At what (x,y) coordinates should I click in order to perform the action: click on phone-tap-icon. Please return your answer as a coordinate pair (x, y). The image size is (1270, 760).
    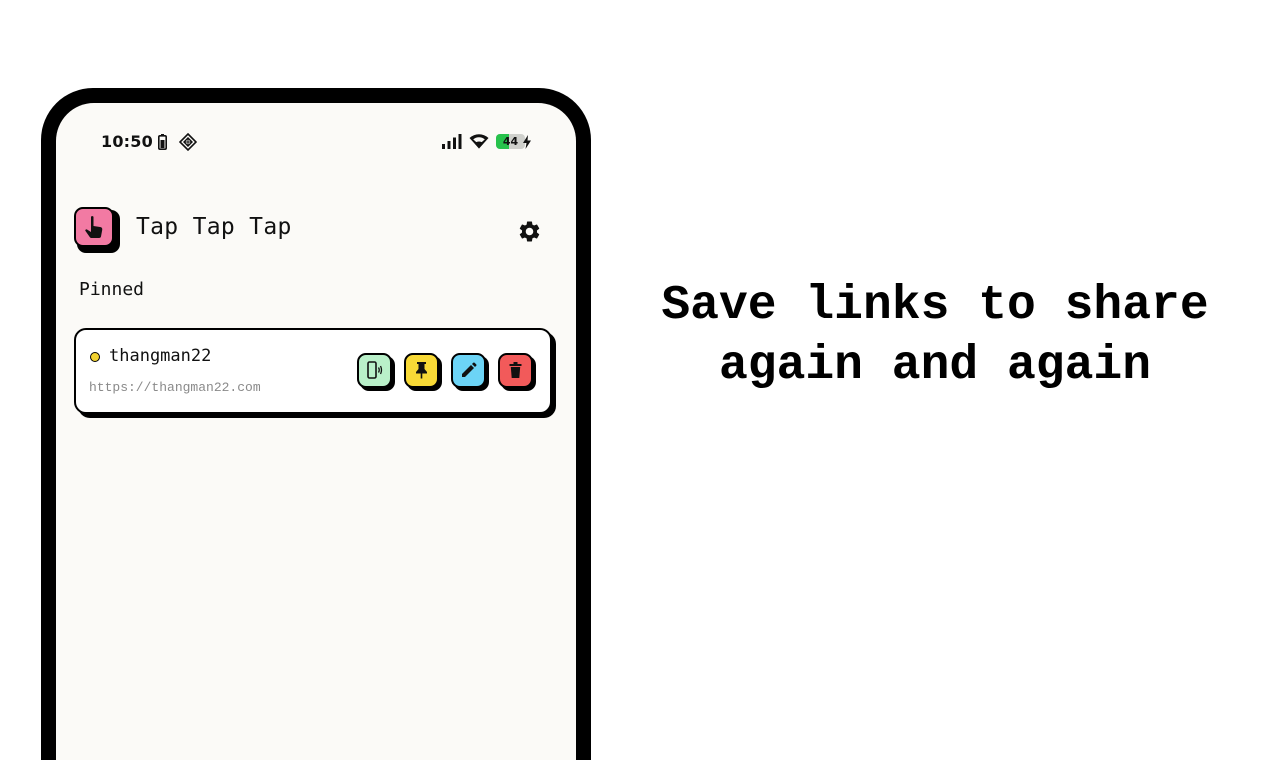
    Looking at the image, I should click on (375, 370).